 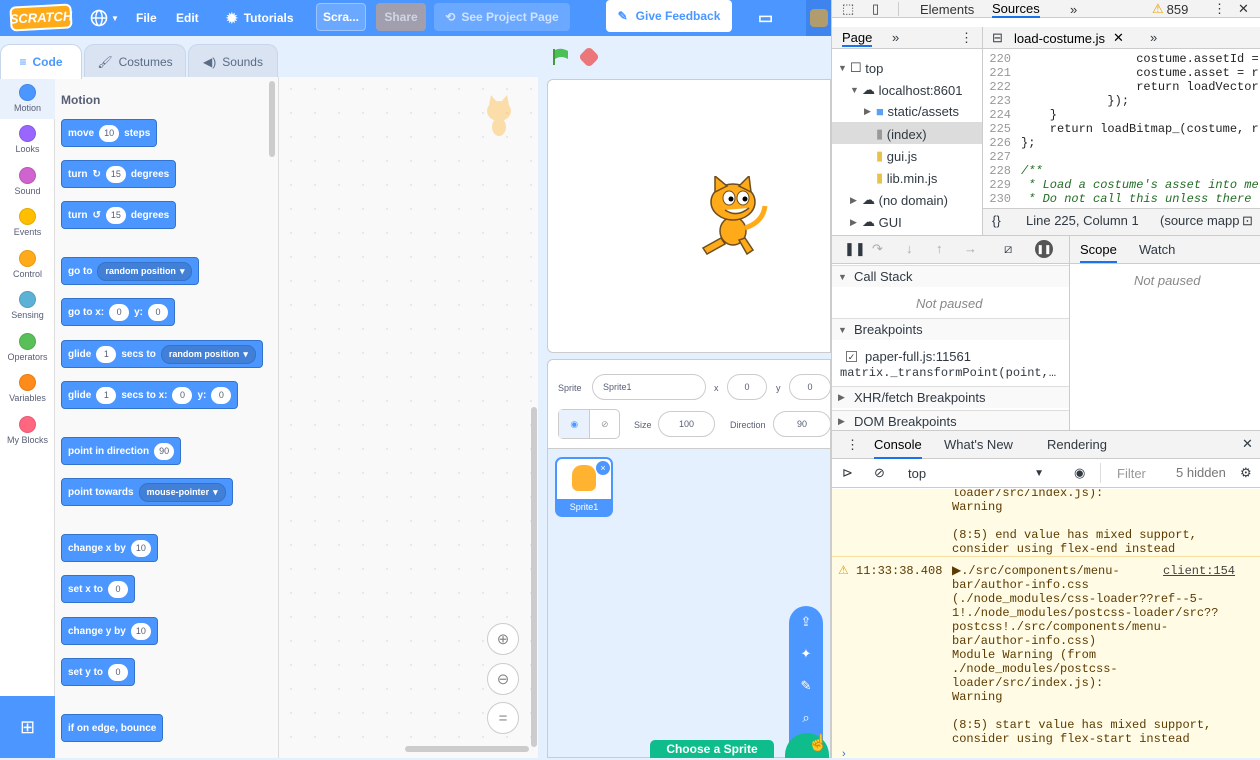 What do you see at coordinates (233, 61) in the screenshot?
I see `tab-sounds: ◀) Sounds` at bounding box center [233, 61].